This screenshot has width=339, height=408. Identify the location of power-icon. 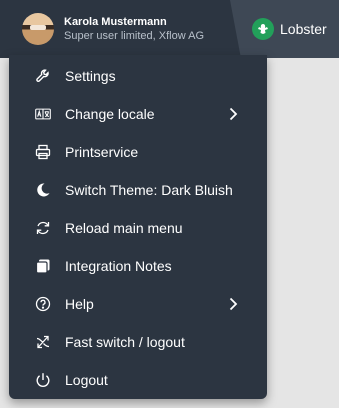
(43, 380).